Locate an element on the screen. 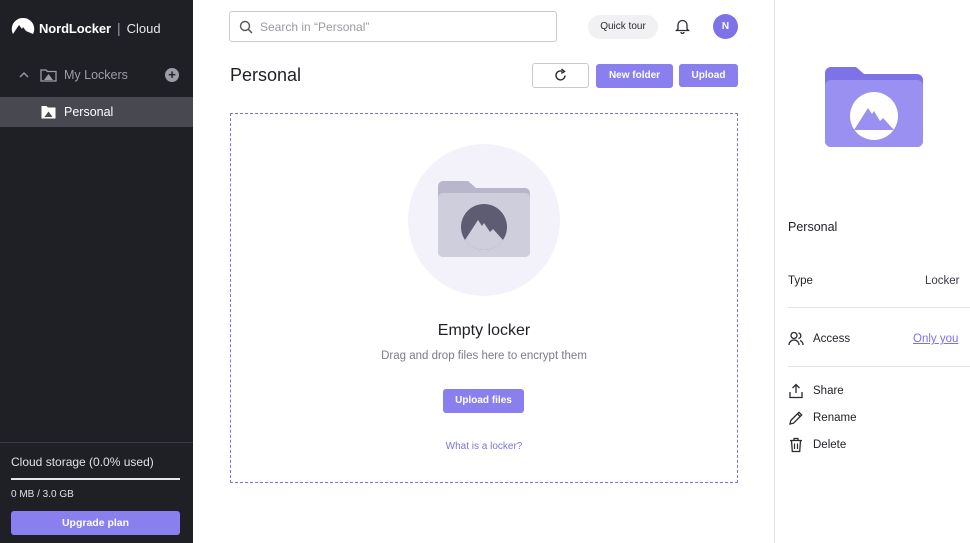  what-is-locker-link: What is a locker? is located at coordinates (484, 446).